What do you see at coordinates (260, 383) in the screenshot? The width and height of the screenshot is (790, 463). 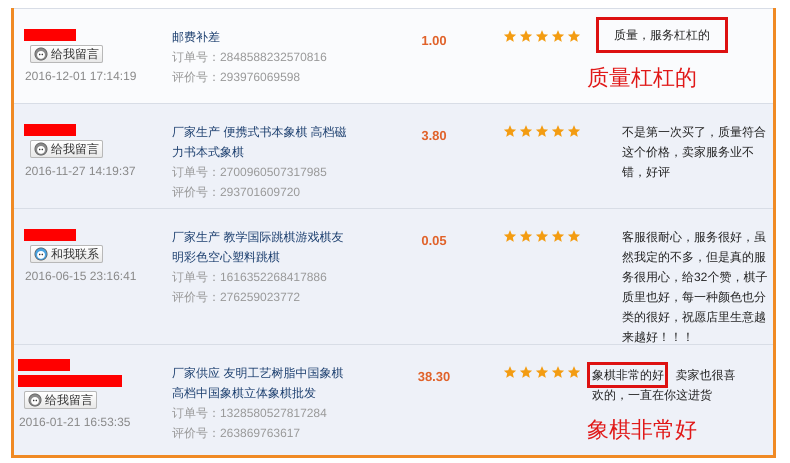 I see `product-link: 厂家供应 友明工艺树脂中国象棋高档中国象棋立体象棋批发` at bounding box center [260, 383].